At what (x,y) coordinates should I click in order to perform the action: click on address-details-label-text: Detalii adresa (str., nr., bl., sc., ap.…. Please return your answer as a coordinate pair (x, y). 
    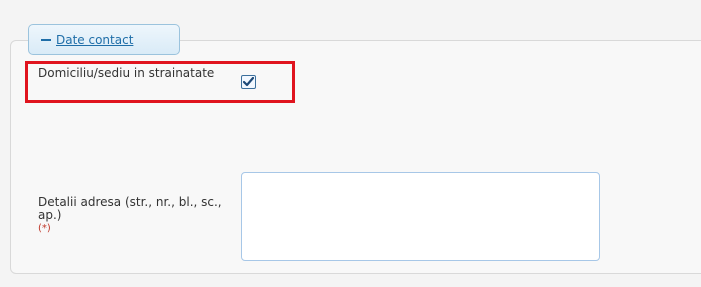
    Looking at the image, I should click on (130, 208).